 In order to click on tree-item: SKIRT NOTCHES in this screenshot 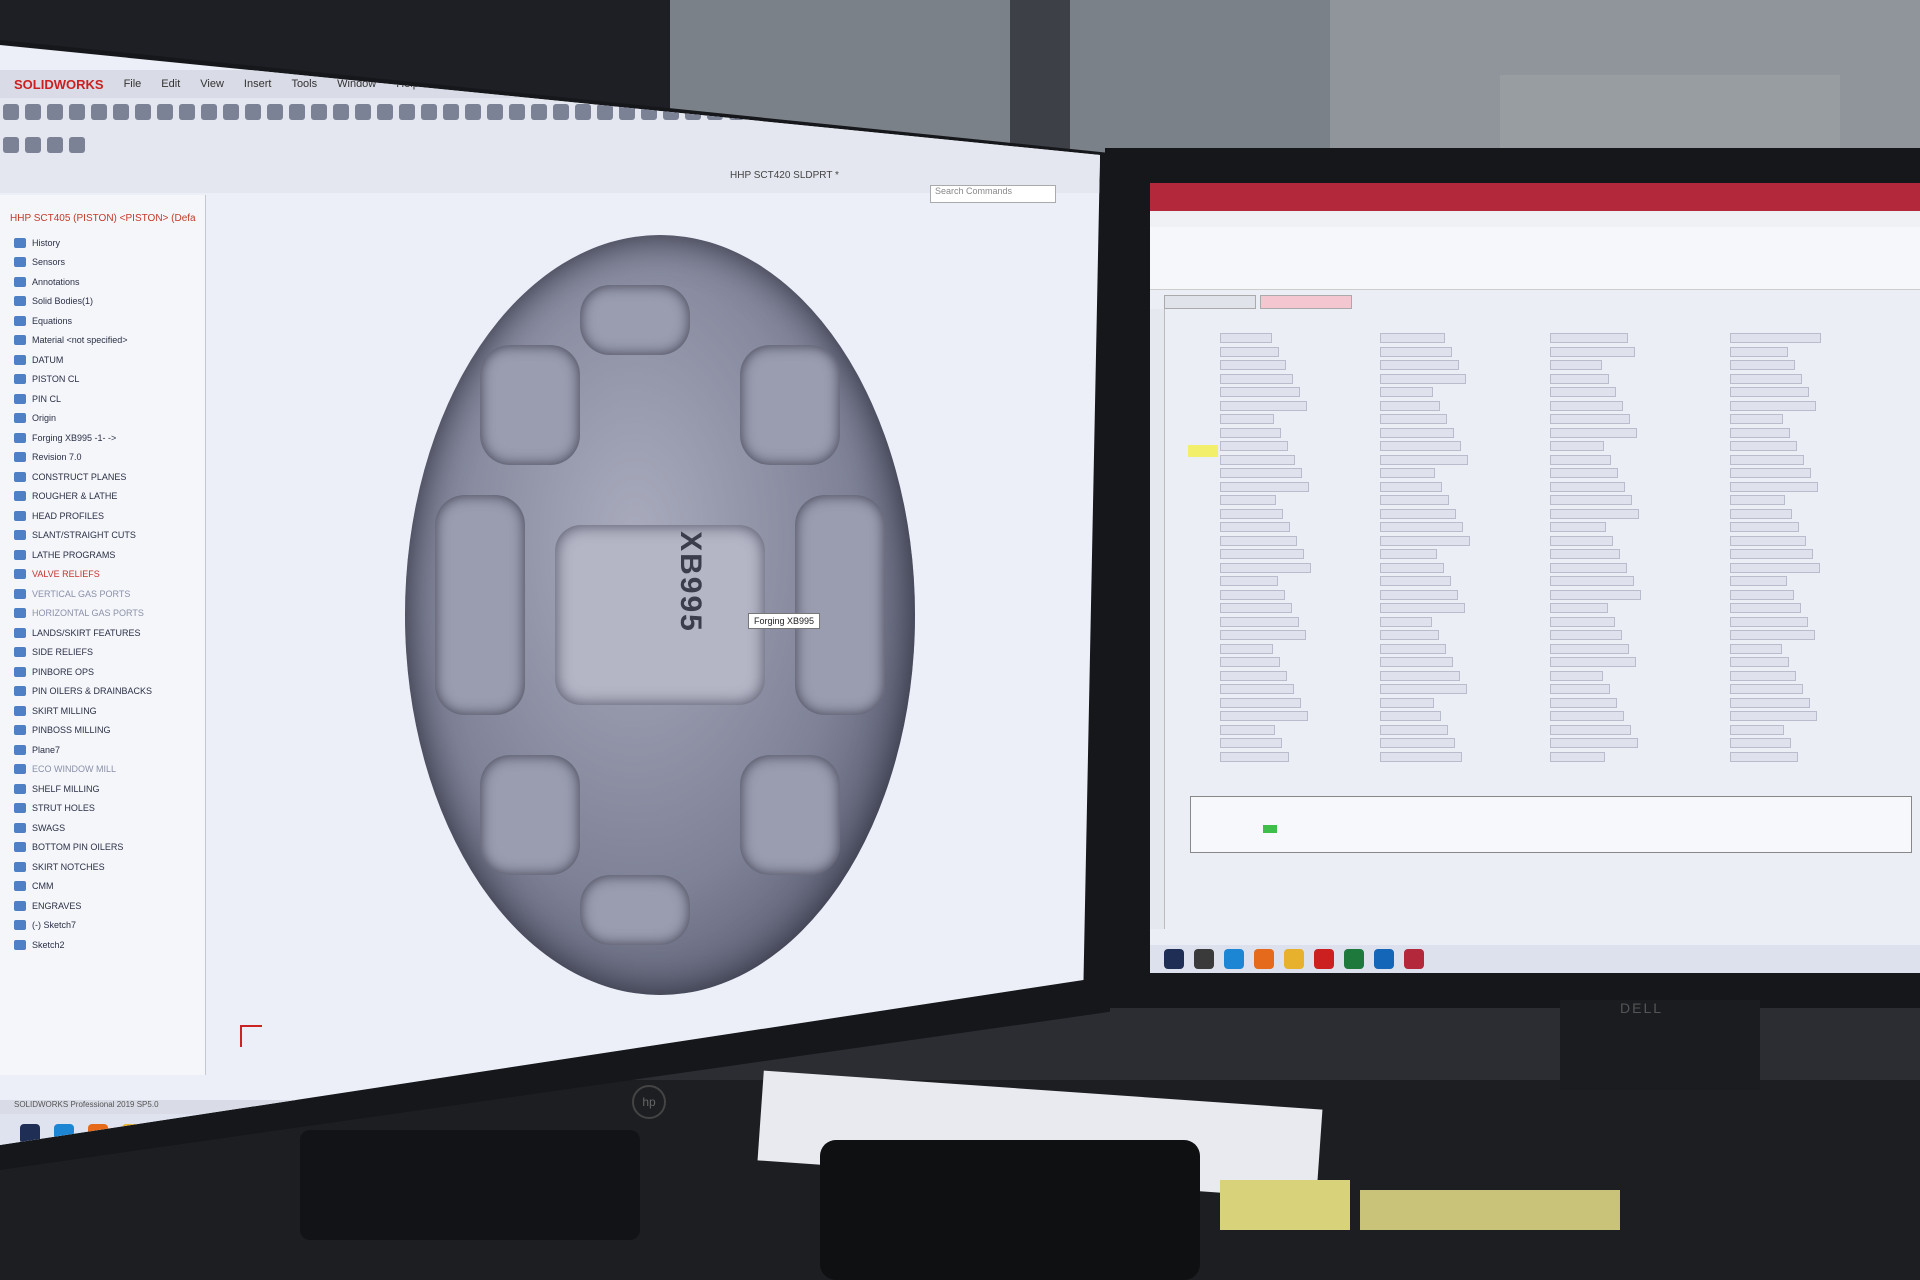, I will do `click(83, 867)`.